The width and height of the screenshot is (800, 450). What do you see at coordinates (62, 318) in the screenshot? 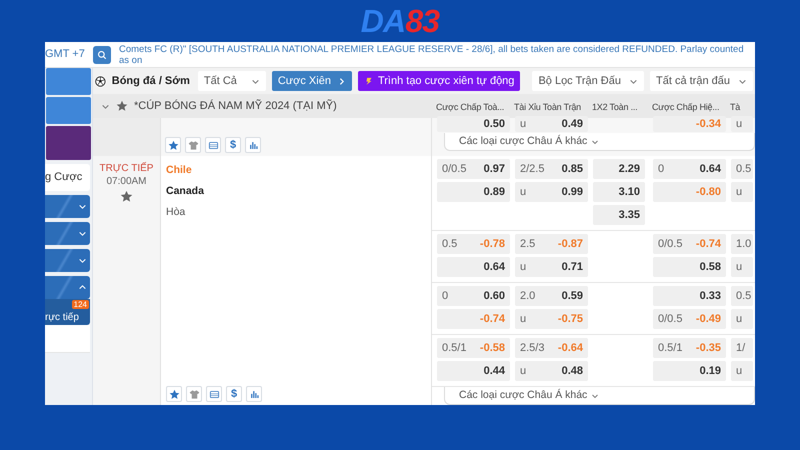
I see `sidebar-subitem: rực tiếp` at bounding box center [62, 318].